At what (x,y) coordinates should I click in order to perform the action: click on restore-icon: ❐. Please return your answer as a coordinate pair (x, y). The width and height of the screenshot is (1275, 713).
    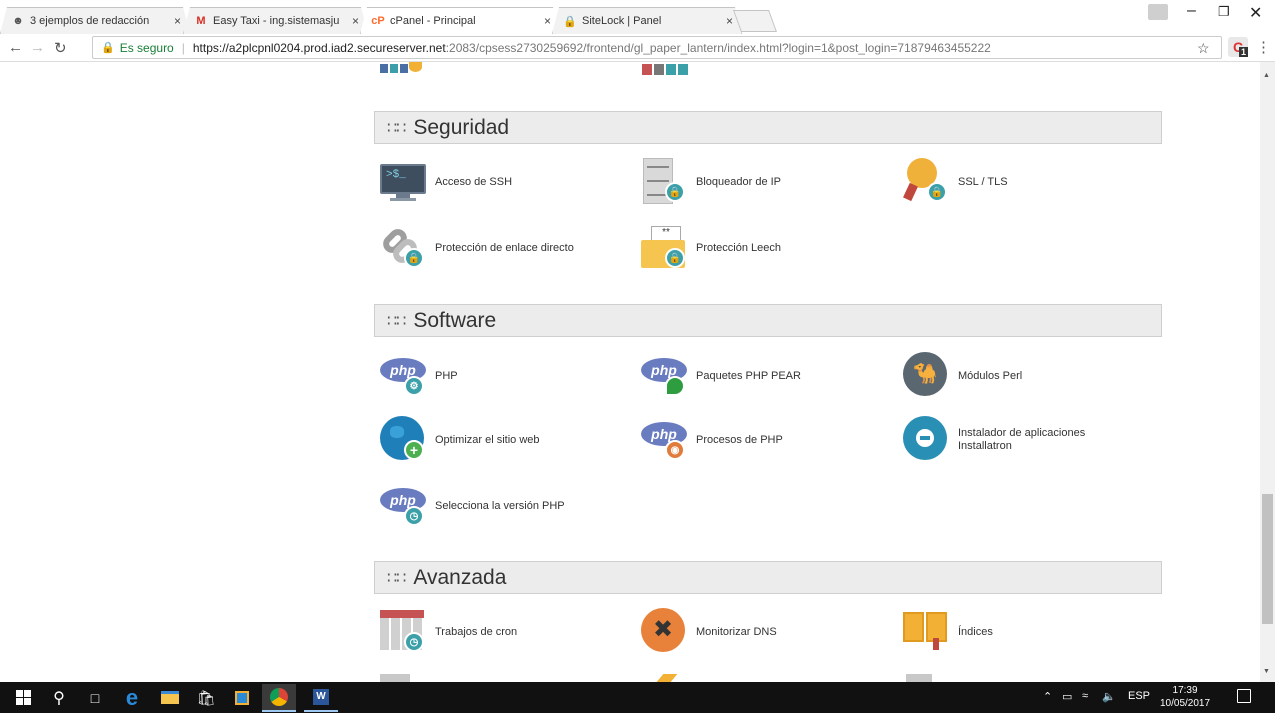
    Looking at the image, I should click on (1224, 12).